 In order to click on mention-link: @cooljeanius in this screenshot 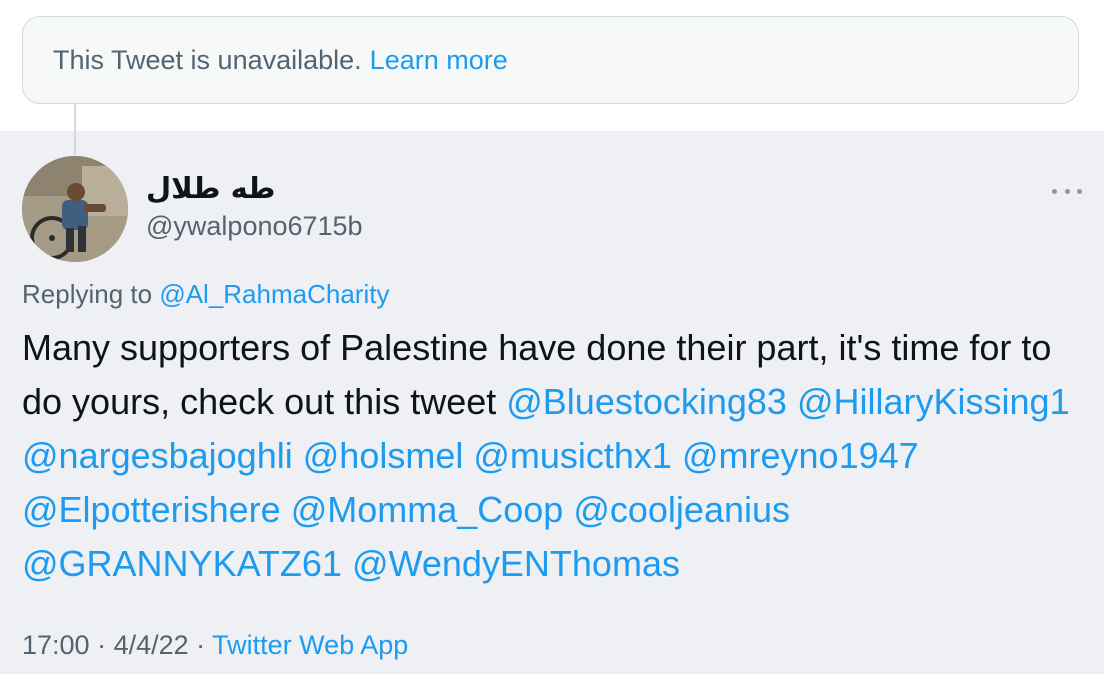, I will do `click(681, 509)`.